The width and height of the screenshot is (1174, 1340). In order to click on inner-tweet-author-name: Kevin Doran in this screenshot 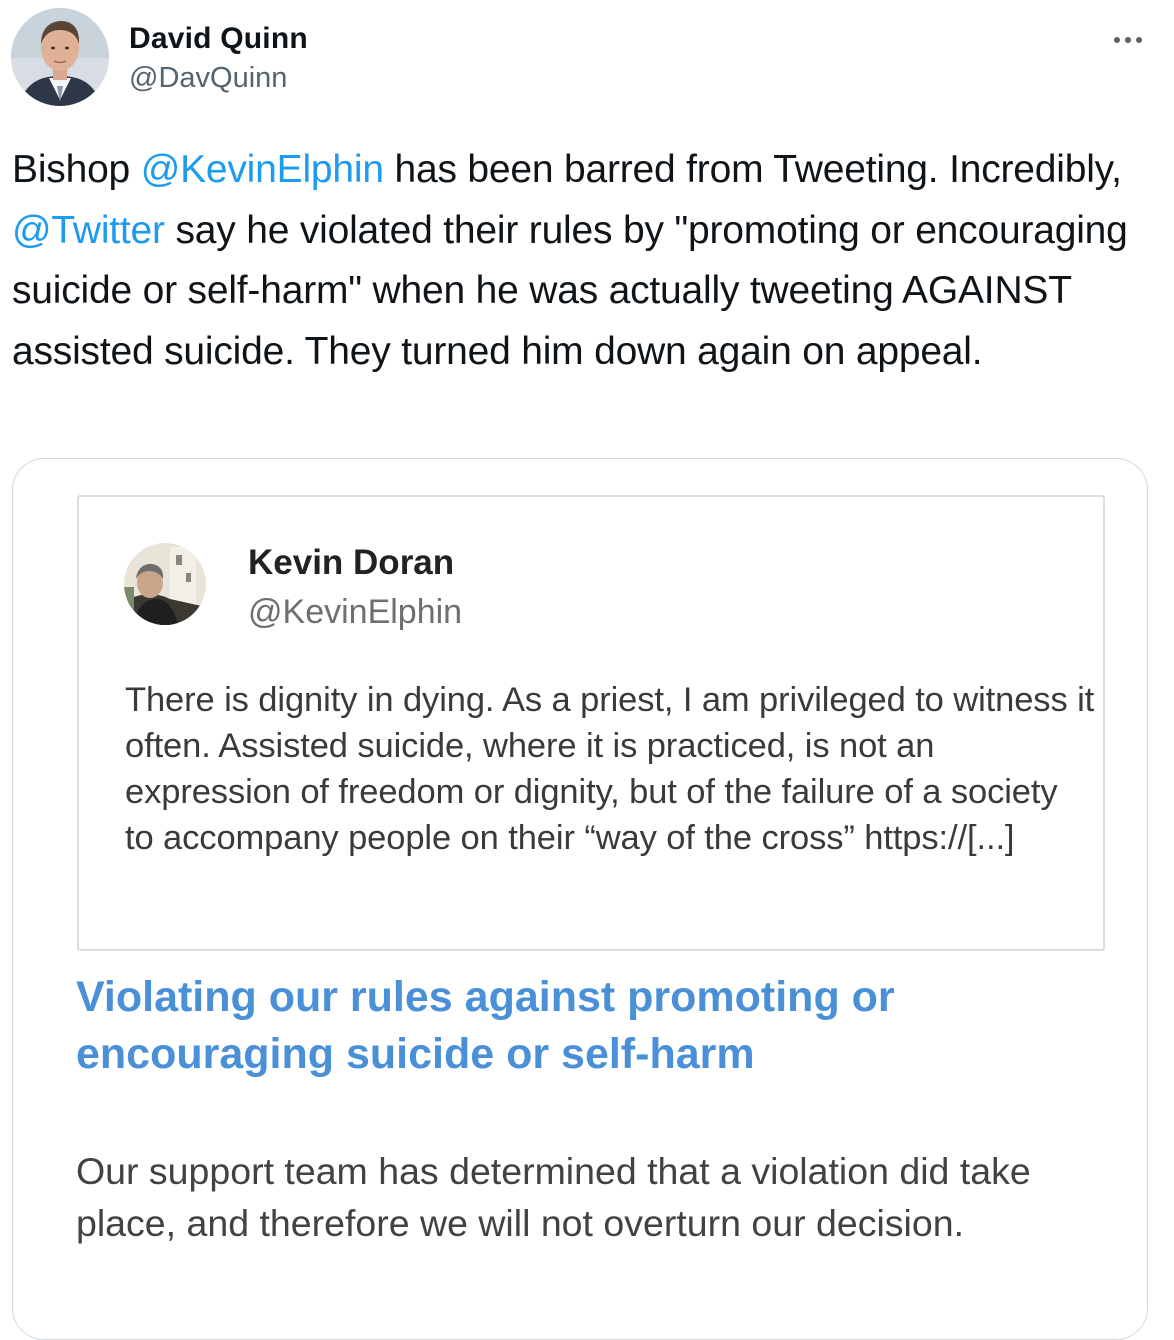, I will do `click(351, 562)`.